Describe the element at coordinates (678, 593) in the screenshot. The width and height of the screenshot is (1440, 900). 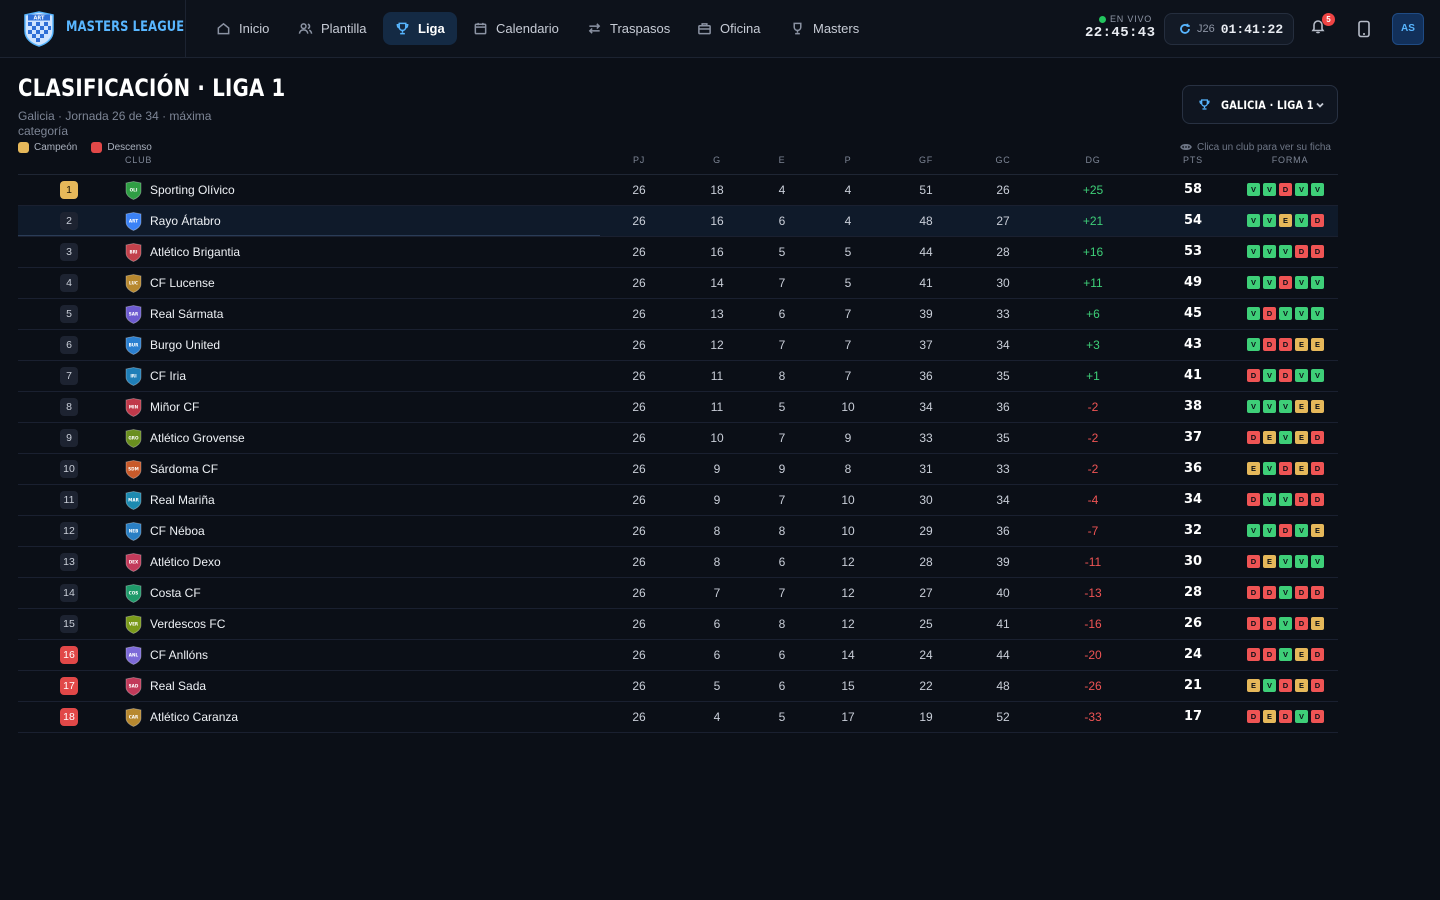
I see `table-row: 14 COS Costa CF 26 7 7 12 27 40 -13 28 D D V D D` at that location.